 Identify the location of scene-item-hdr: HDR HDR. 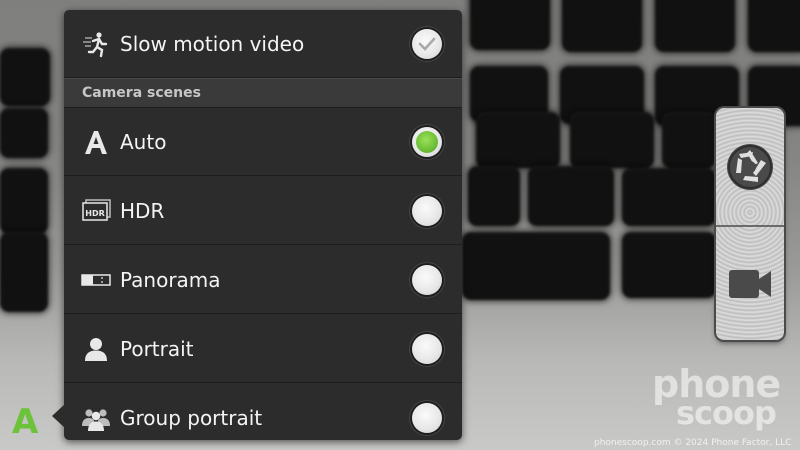
(263, 211).